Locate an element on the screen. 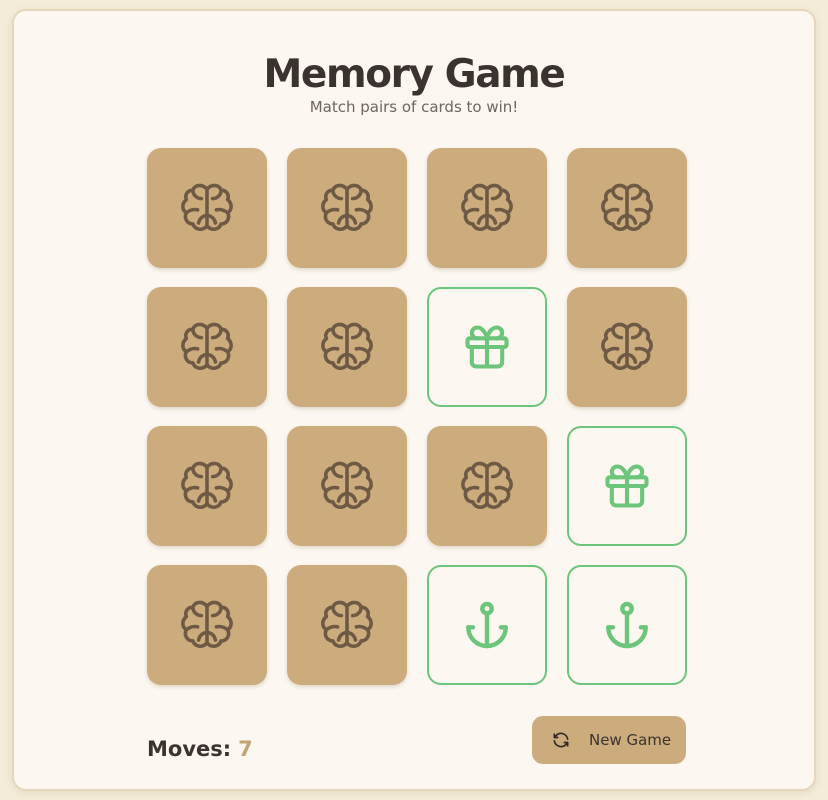 The height and width of the screenshot is (800, 828). page-title: Memory Game is located at coordinates (414, 74).